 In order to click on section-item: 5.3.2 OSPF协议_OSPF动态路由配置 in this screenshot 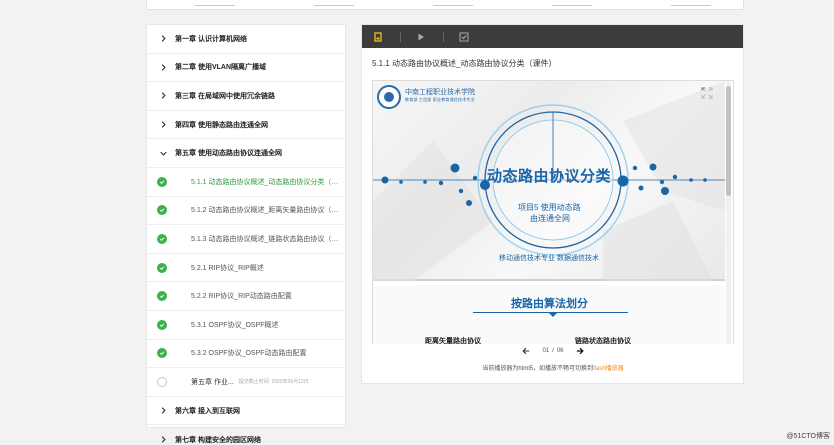, I will do `click(246, 354)`.